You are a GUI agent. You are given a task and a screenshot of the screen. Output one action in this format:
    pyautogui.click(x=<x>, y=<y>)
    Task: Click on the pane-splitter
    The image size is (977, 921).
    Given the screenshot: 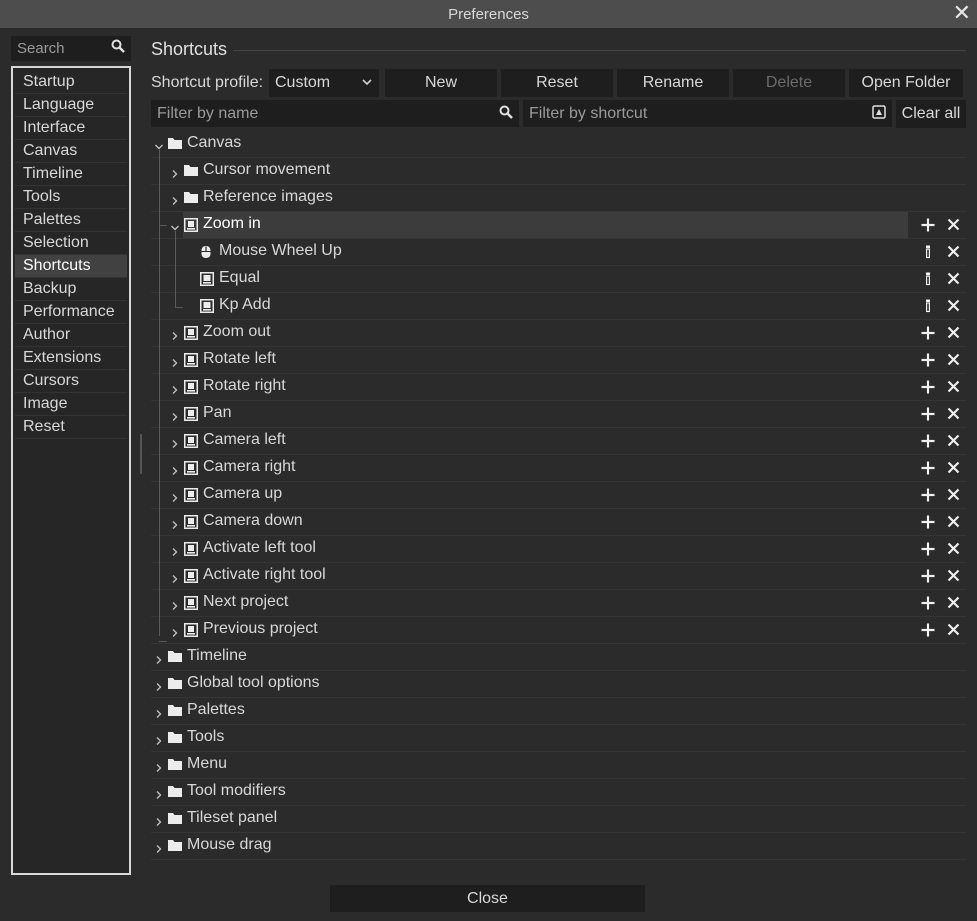 What is the action you would take?
    pyautogui.click(x=141, y=454)
    